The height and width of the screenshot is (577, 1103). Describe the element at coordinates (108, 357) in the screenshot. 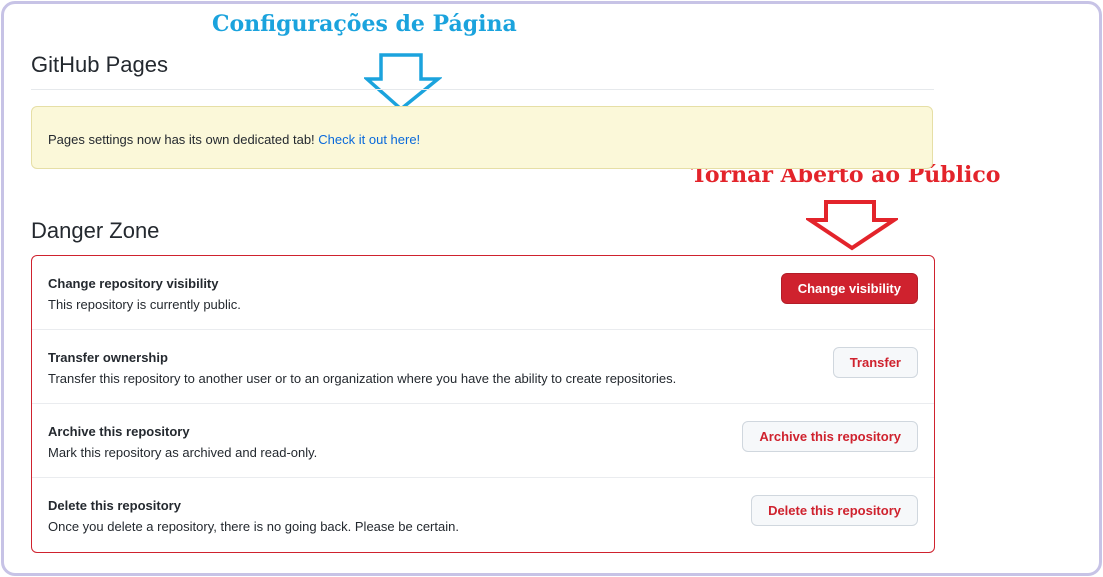

I see `row-title: Transfer ownership` at that location.